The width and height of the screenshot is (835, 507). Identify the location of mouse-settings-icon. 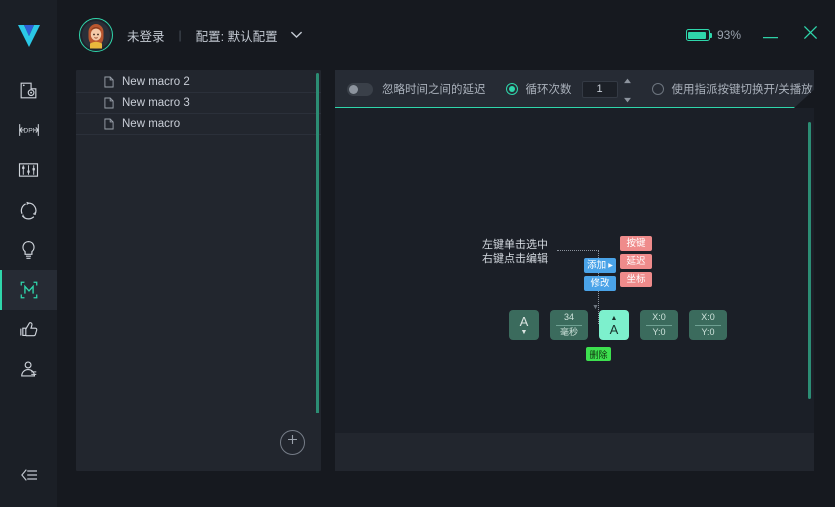
(28, 90).